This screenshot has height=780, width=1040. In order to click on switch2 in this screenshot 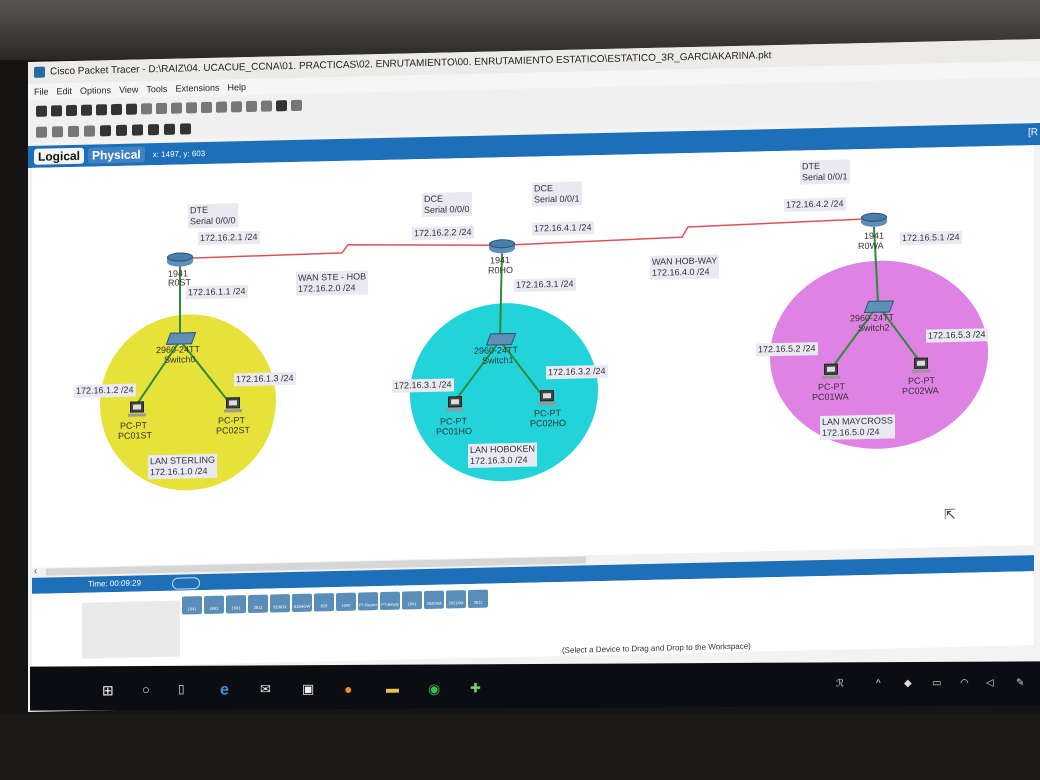, I will do `click(879, 307)`.